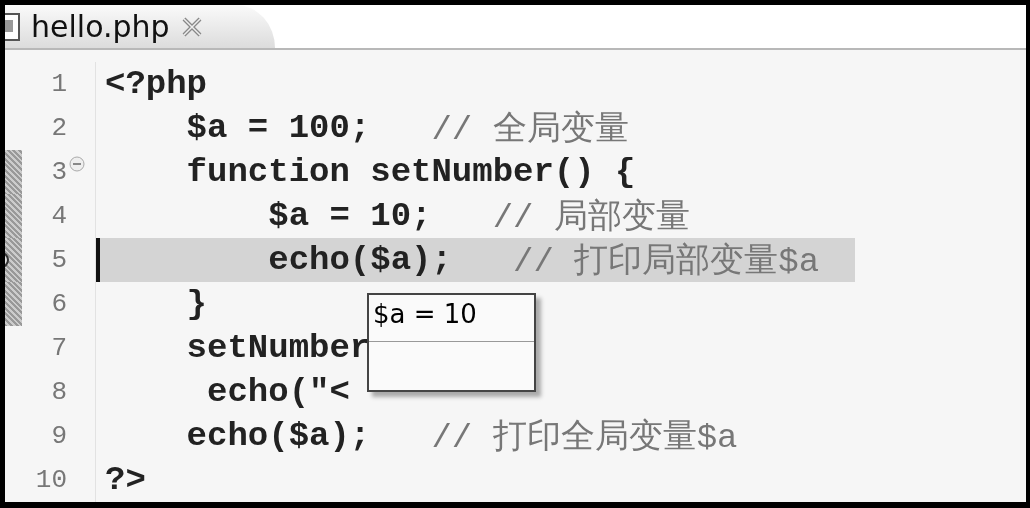 This screenshot has height=508, width=1030. Describe the element at coordinates (410, 172) in the screenshot. I see `code-text: function setNumber() {` at that location.